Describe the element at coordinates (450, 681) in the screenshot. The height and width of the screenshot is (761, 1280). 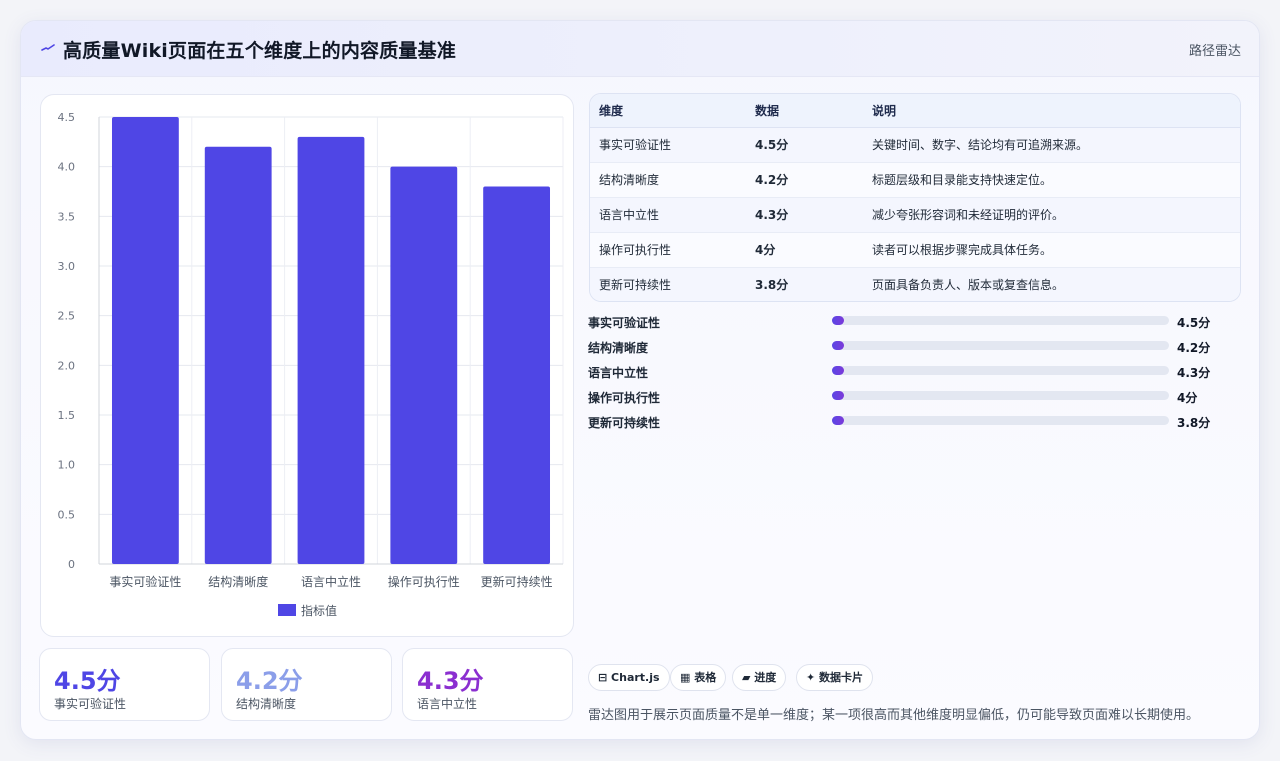
I see `stat-value: 4.3分` at that location.